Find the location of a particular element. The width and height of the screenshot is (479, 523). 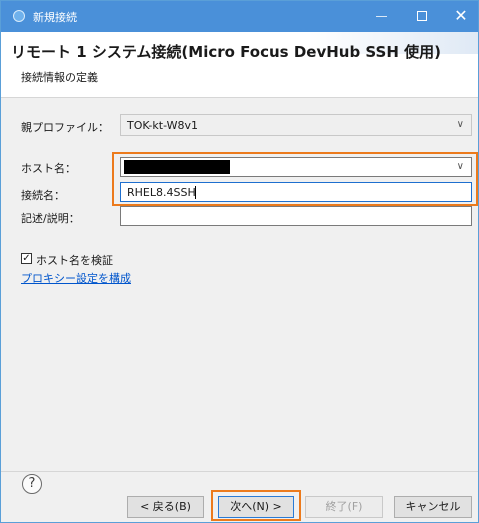

finish-button: 終了(F) is located at coordinates (344, 507).